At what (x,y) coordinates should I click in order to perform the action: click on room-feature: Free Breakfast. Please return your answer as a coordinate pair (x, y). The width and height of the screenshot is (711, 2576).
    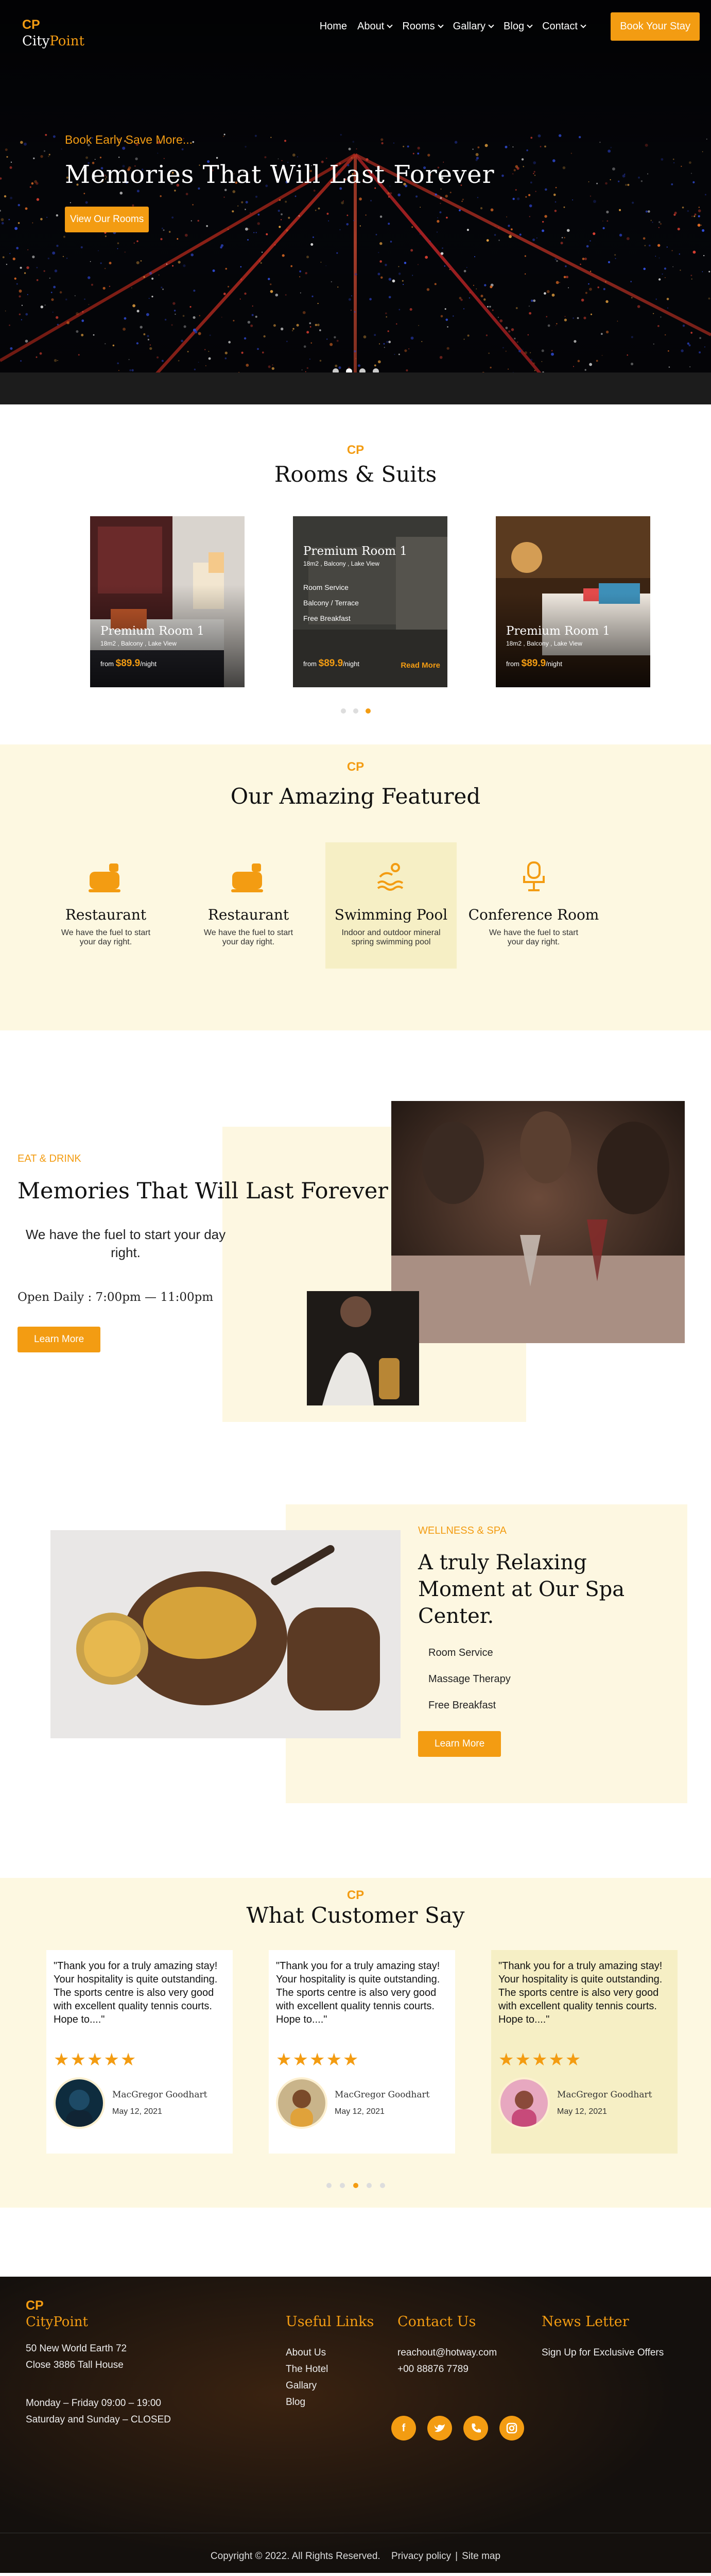
    Looking at the image, I should click on (327, 618).